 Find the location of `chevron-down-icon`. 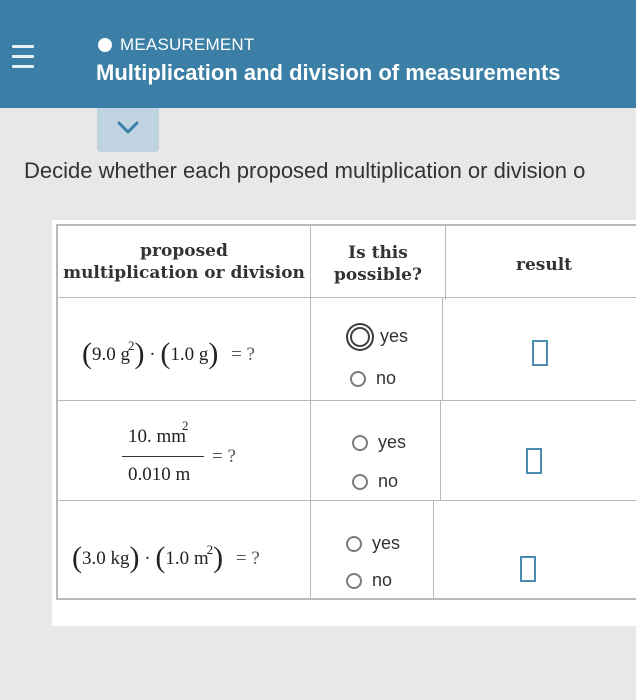

chevron-down-icon is located at coordinates (128, 127).